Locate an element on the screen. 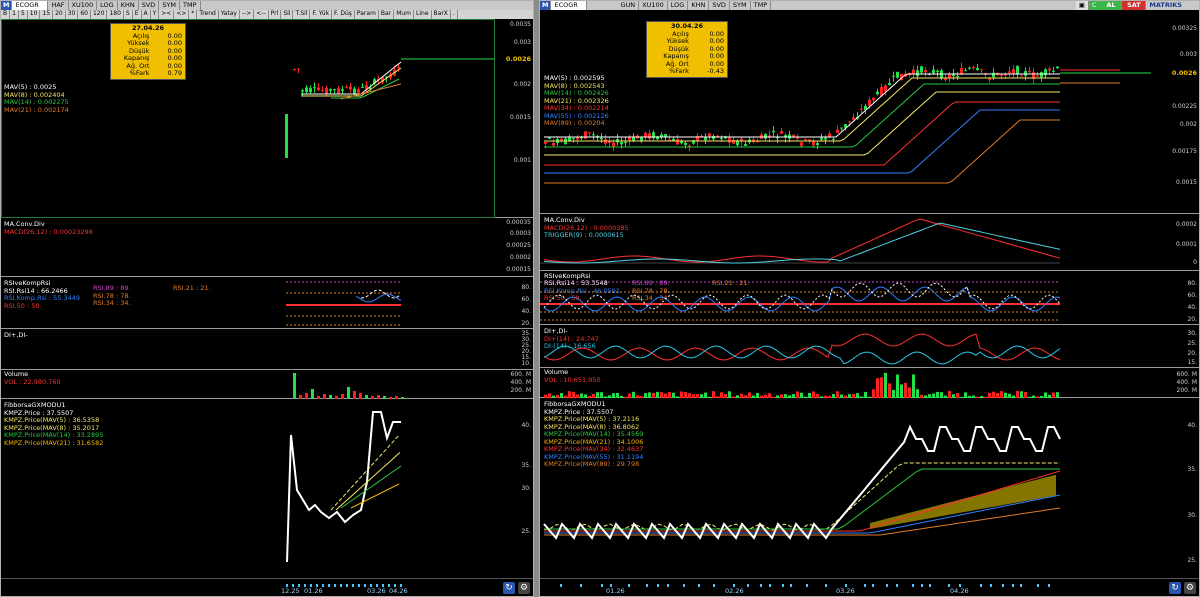  toolbar-button: Param is located at coordinates (367, 14).